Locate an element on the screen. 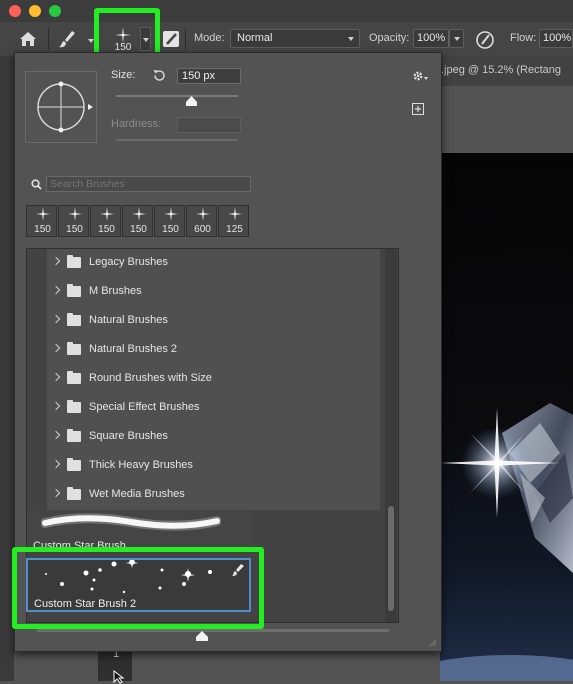 Image resolution: width=573 pixels, height=684 pixels. brush-folder-name: Square Brushes is located at coordinates (128, 436).